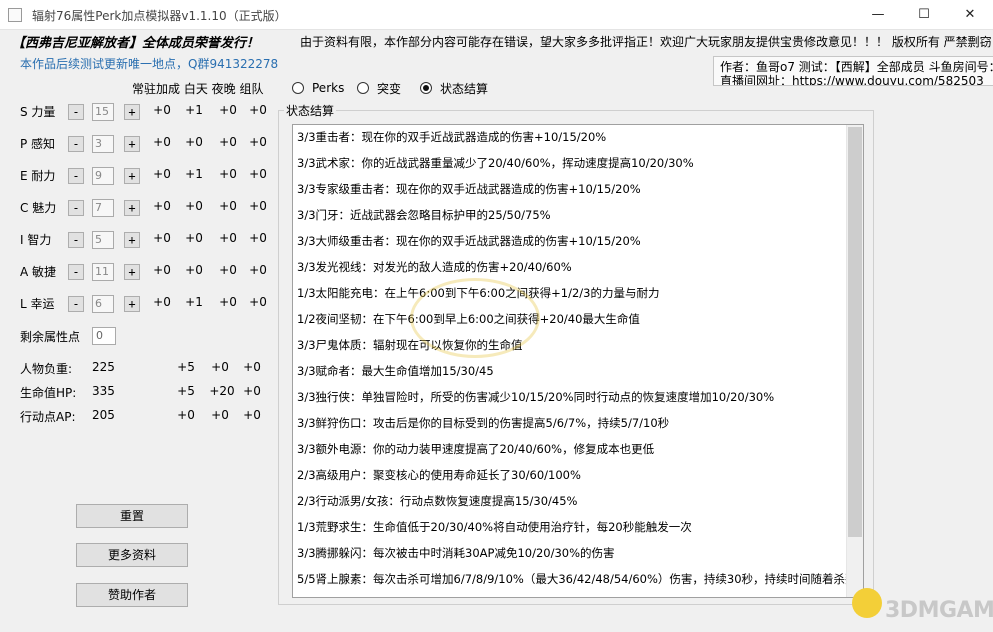 The image size is (993, 632). What do you see at coordinates (878, 15) in the screenshot?
I see `minimize-icon: —` at bounding box center [878, 15].